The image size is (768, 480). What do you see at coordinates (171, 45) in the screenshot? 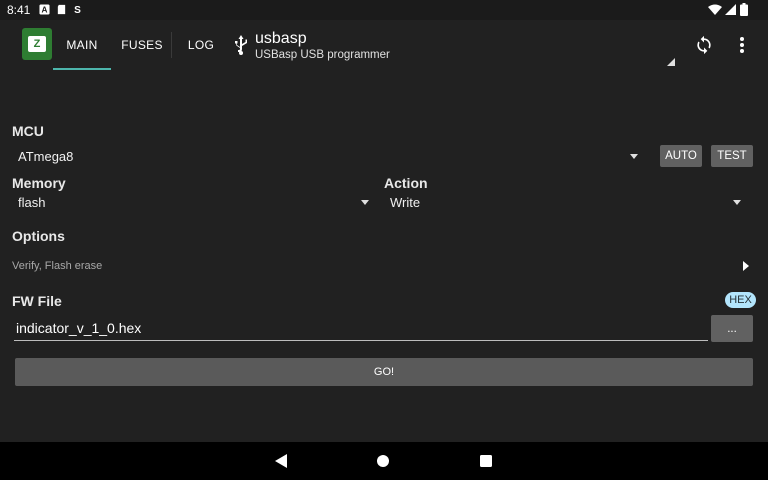
I see `tab-divider` at bounding box center [171, 45].